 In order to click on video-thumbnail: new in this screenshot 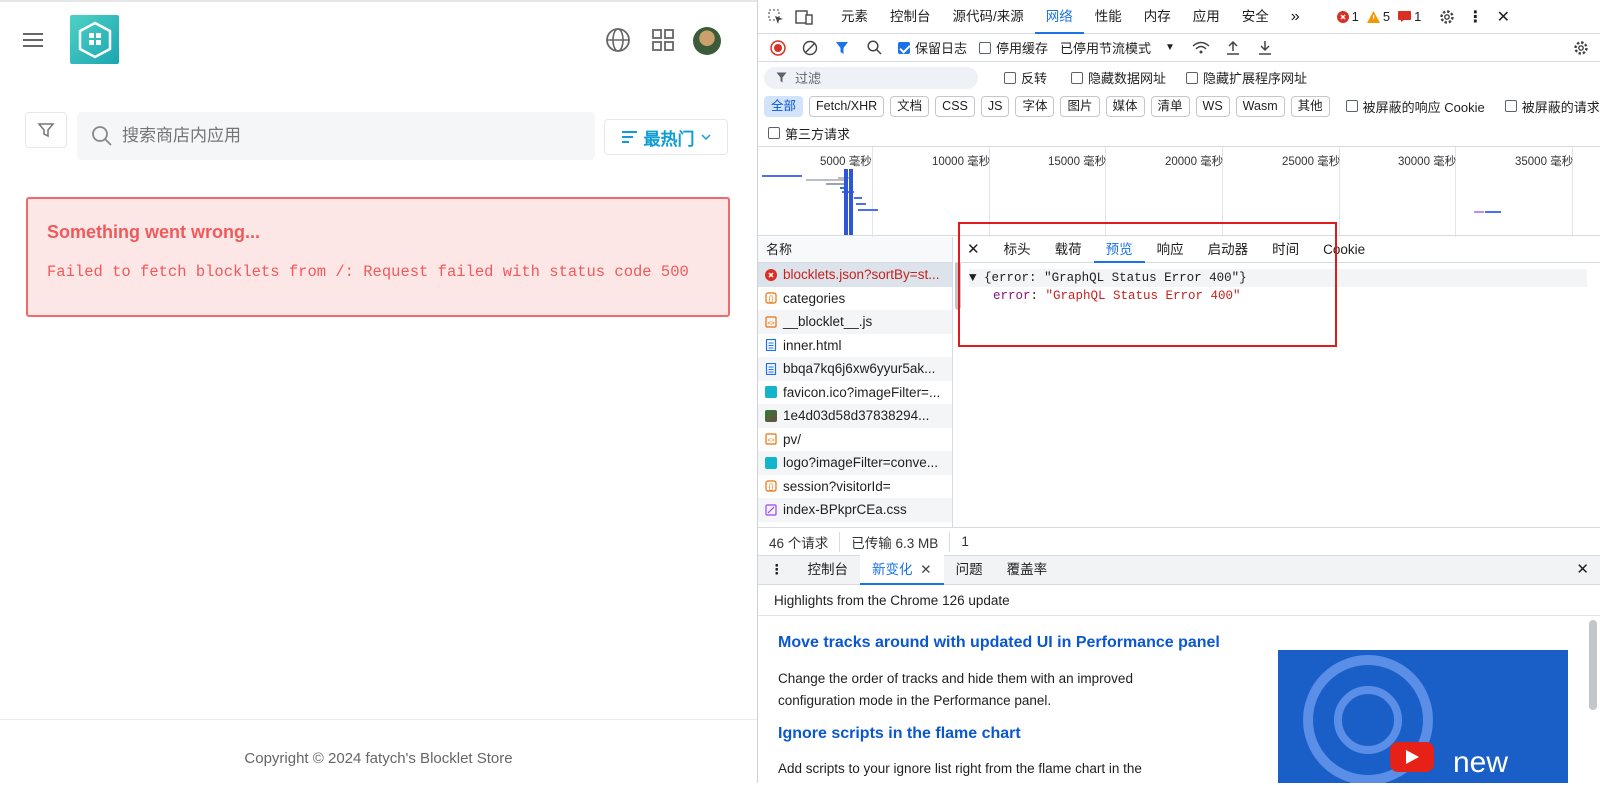, I will do `click(1423, 716)`.